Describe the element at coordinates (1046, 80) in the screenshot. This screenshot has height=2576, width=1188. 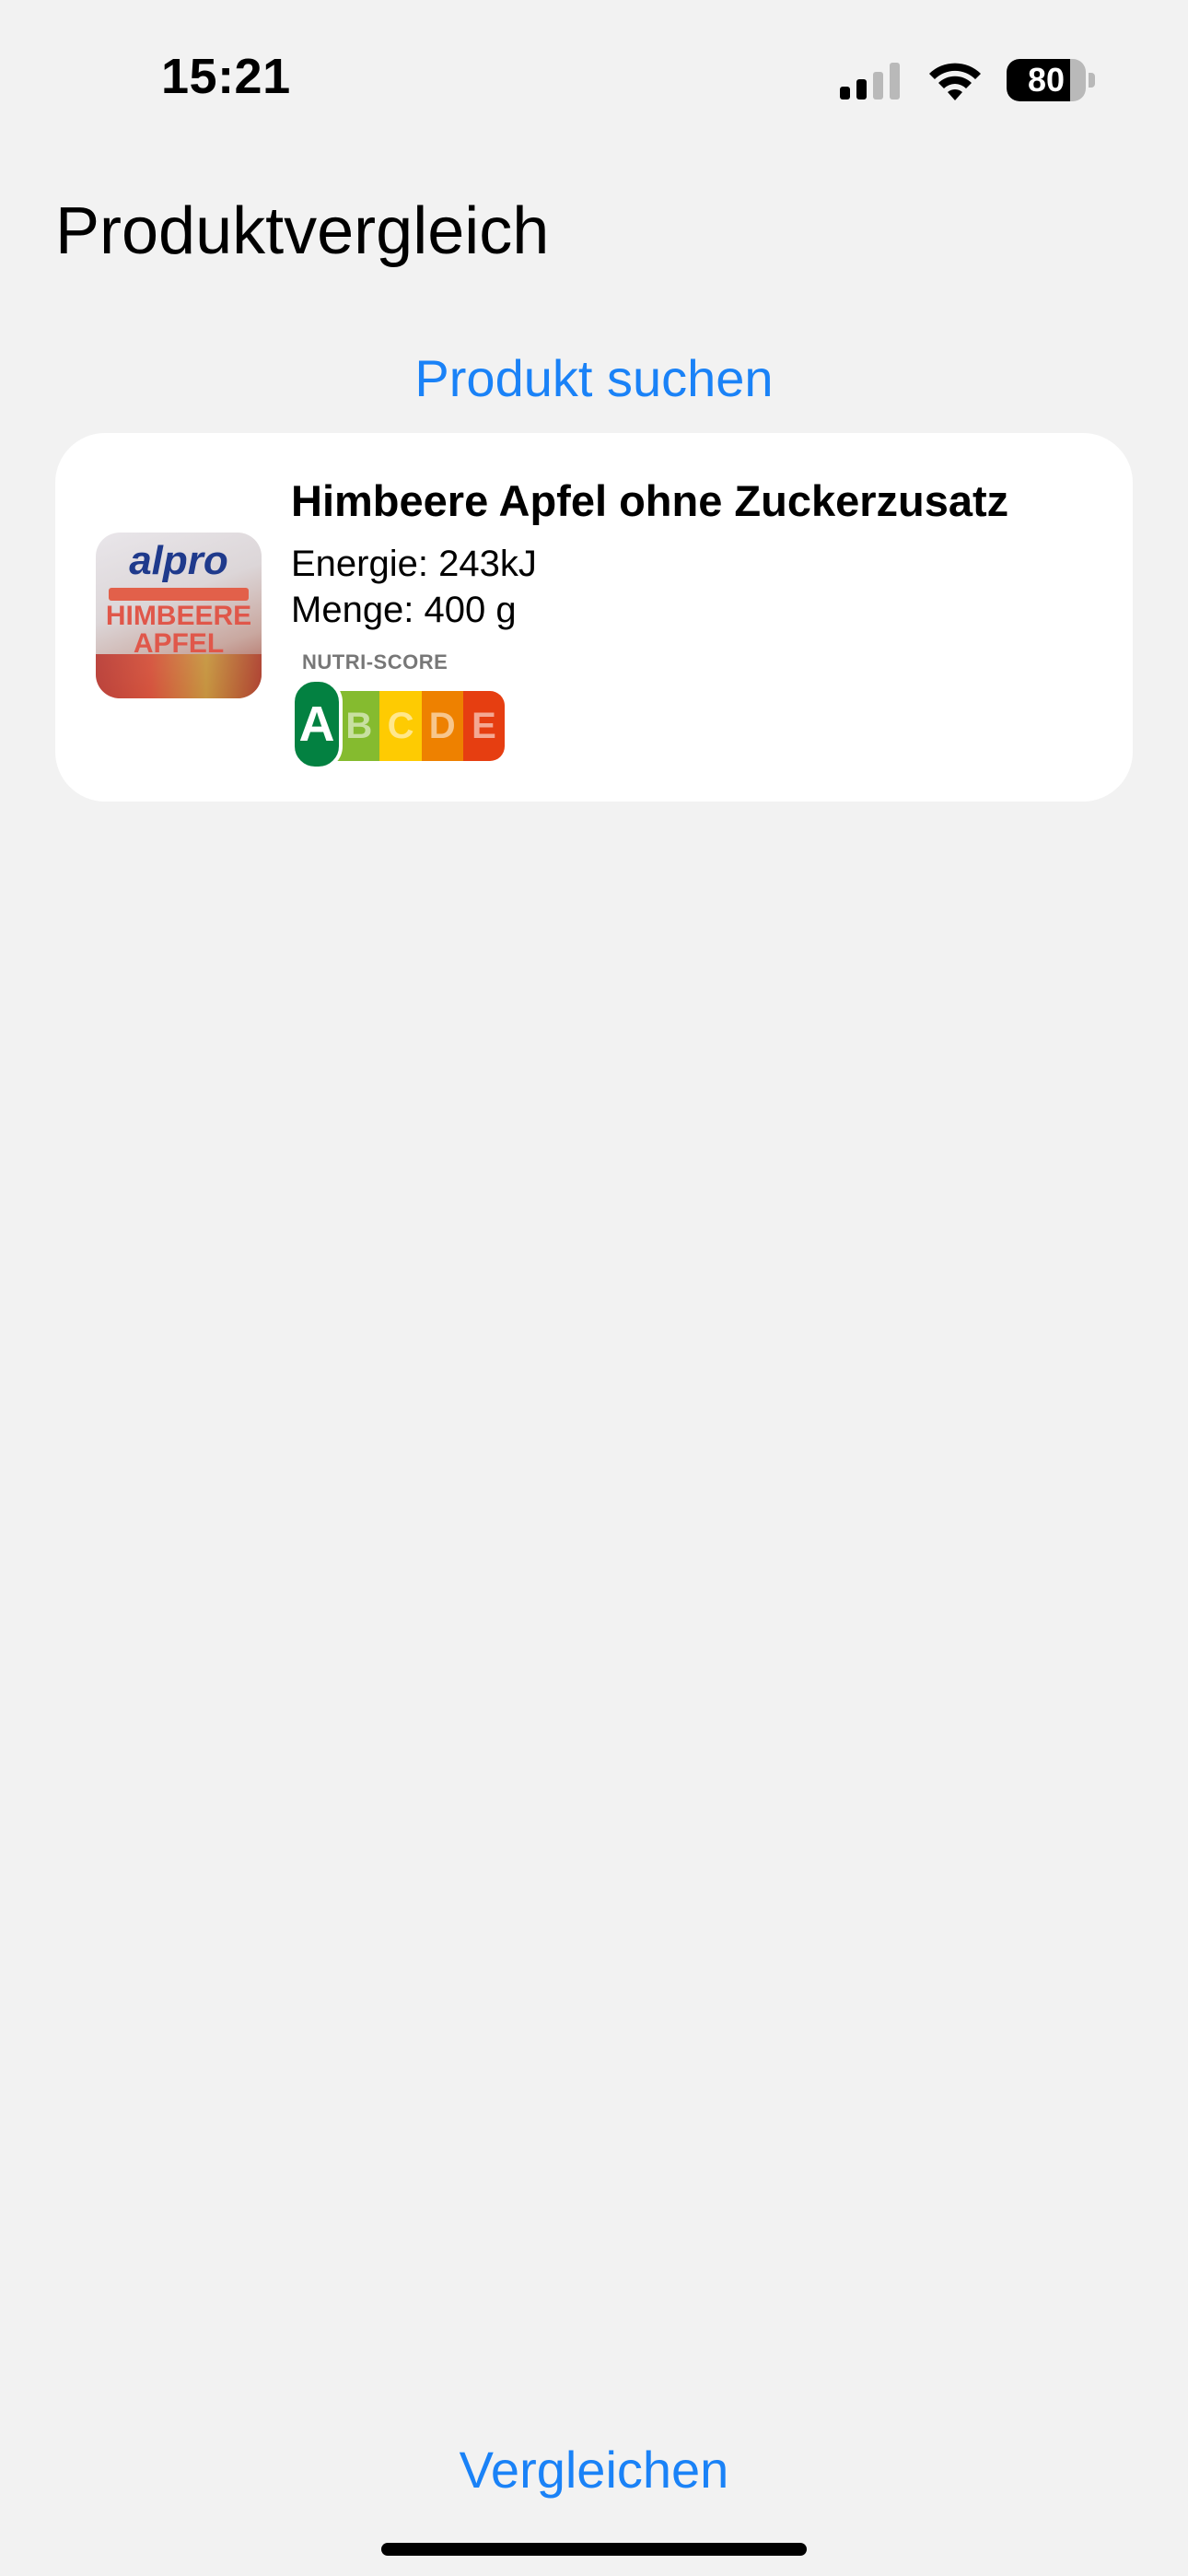
I see `battery-level: 80` at that location.